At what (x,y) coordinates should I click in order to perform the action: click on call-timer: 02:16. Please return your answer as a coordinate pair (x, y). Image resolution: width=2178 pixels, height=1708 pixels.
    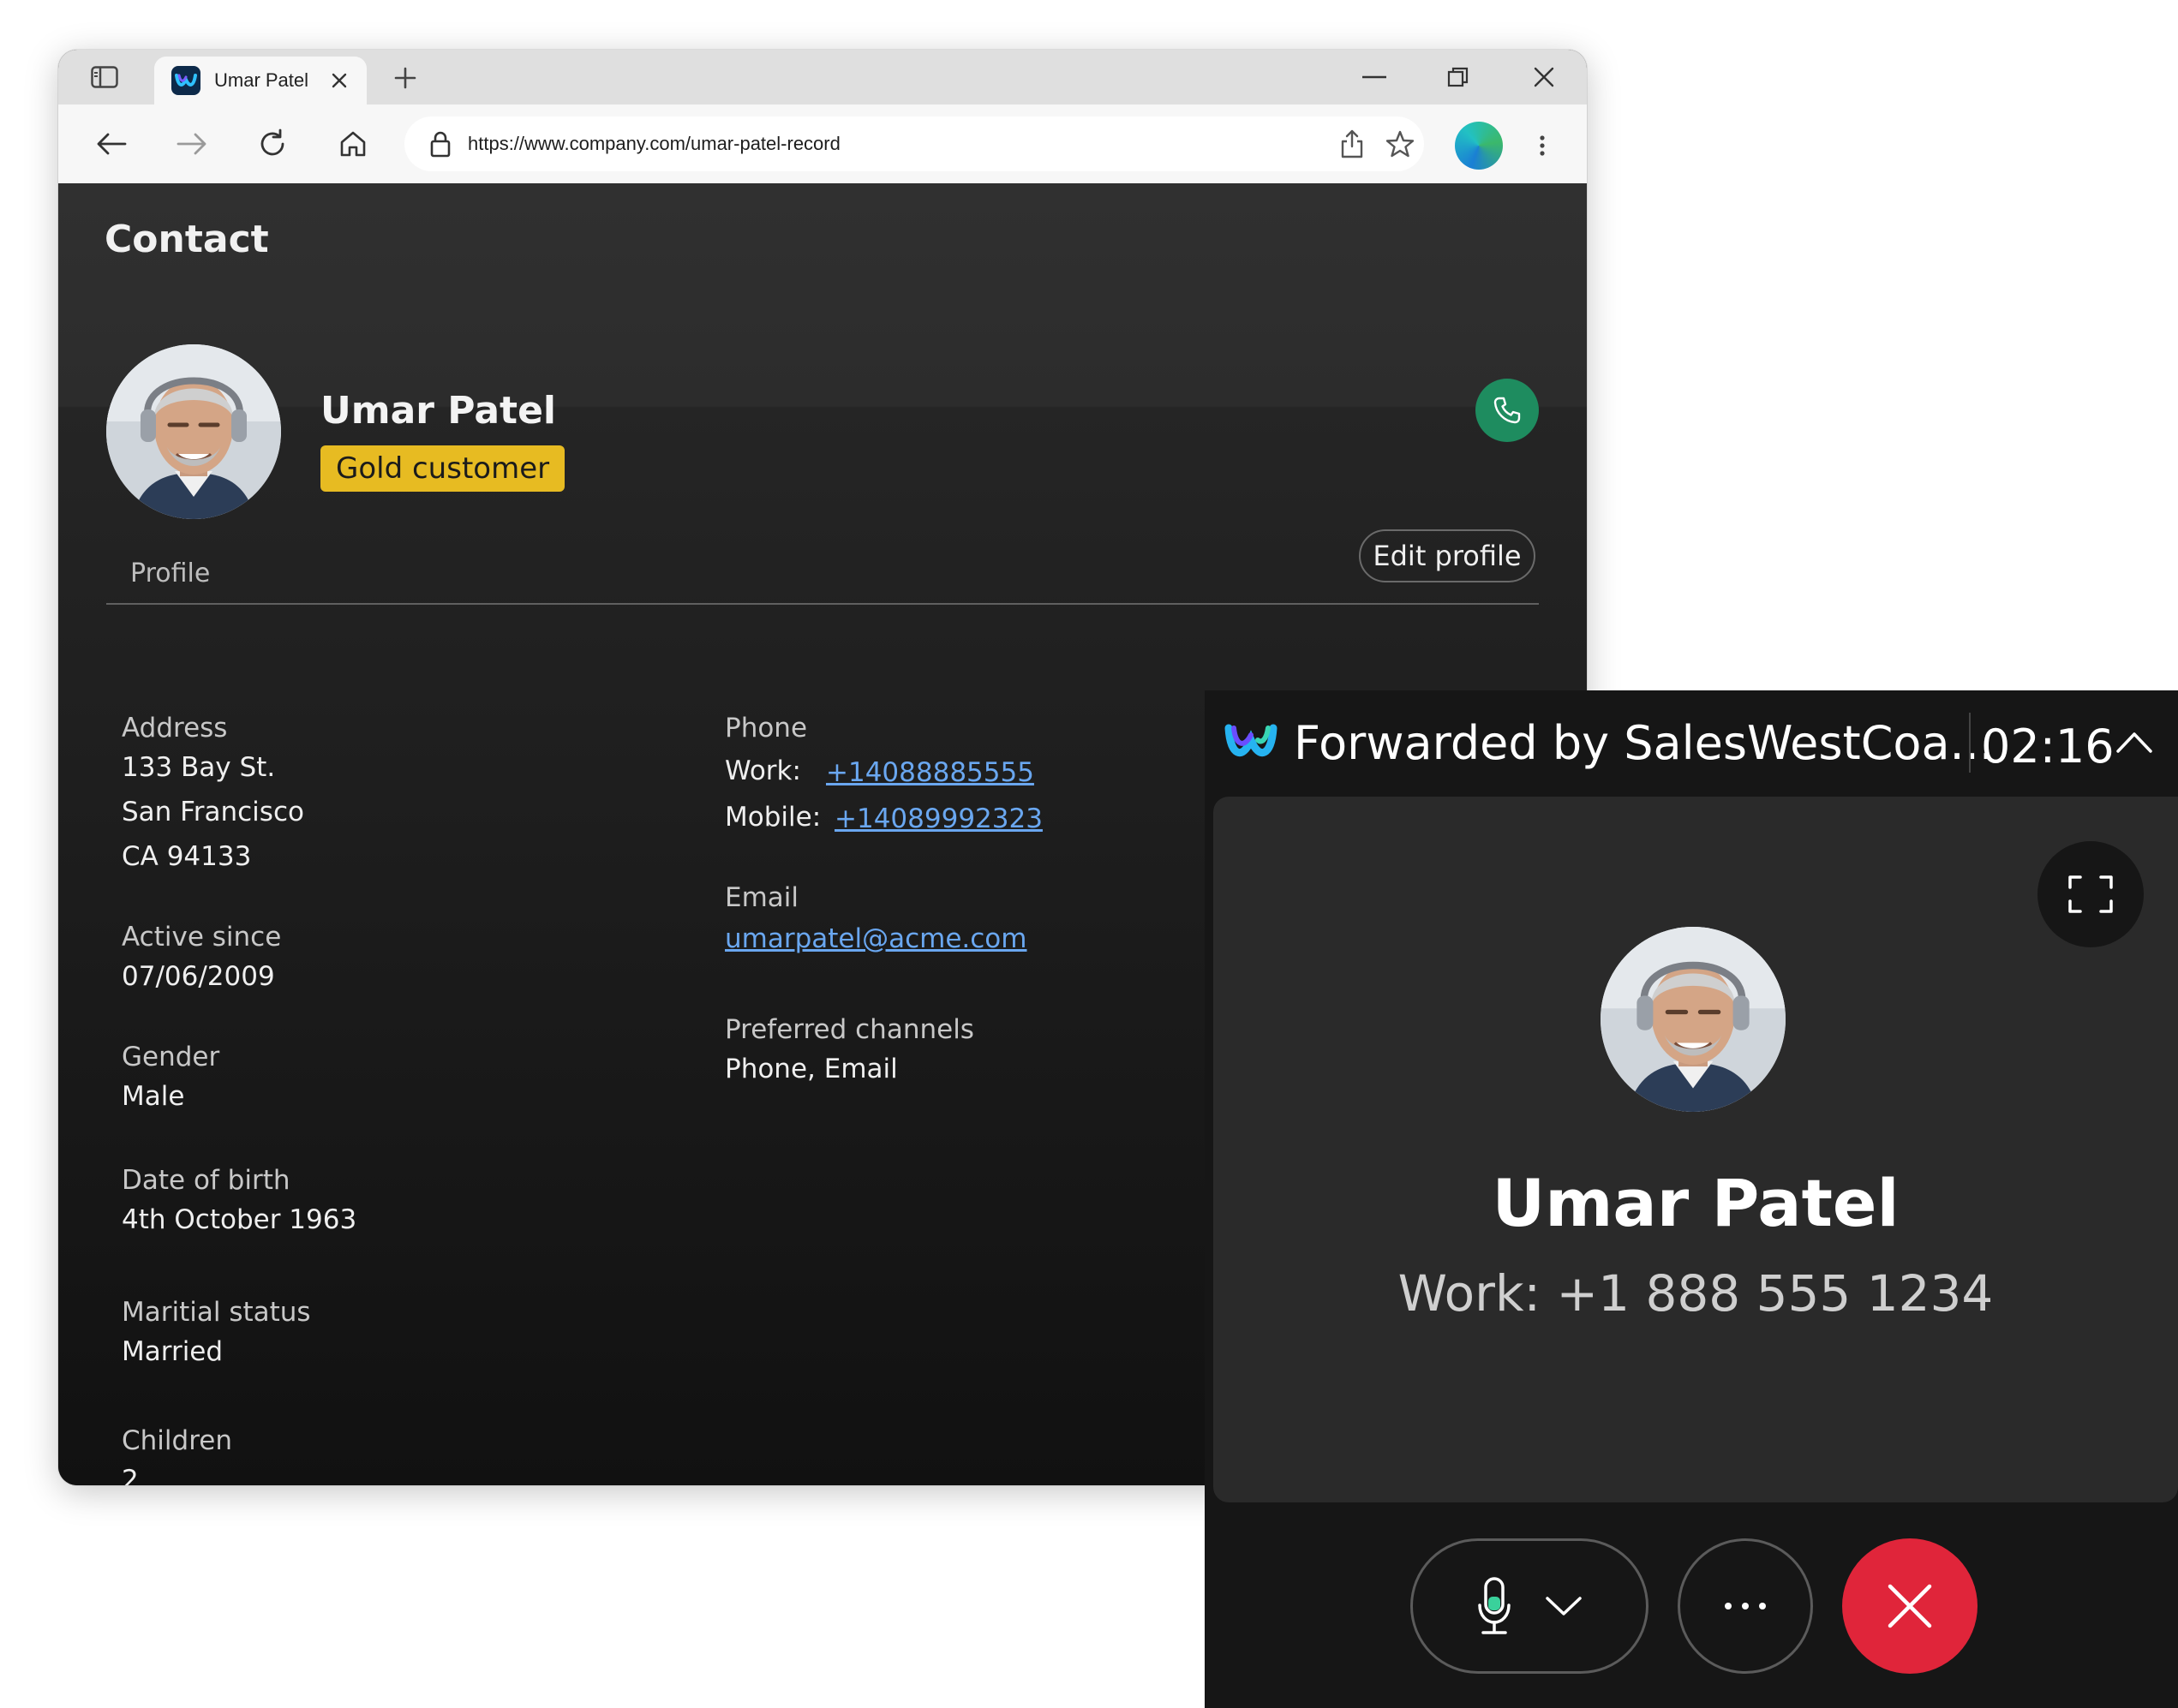
    Looking at the image, I should click on (2048, 747).